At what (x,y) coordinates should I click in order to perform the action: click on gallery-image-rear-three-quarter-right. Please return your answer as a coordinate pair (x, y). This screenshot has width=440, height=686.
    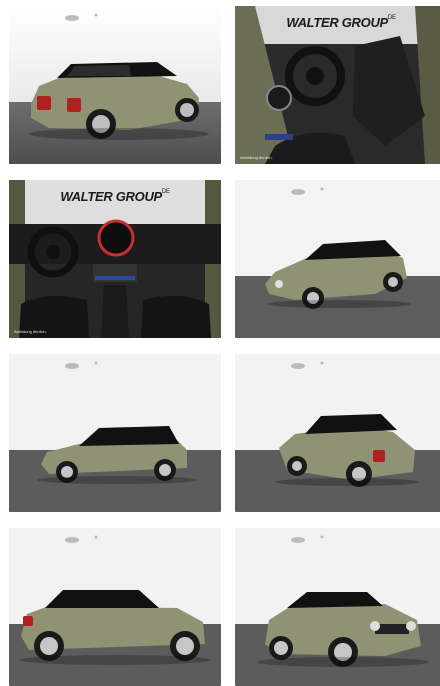
    Looking at the image, I should click on (337, 433).